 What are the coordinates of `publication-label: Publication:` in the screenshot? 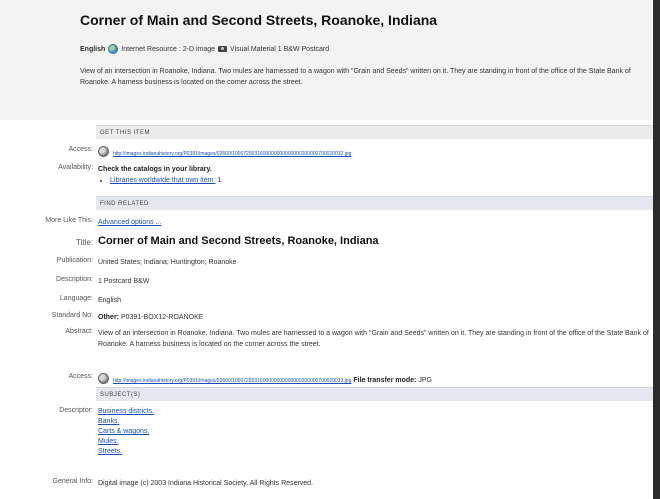 It's located at (74, 260).